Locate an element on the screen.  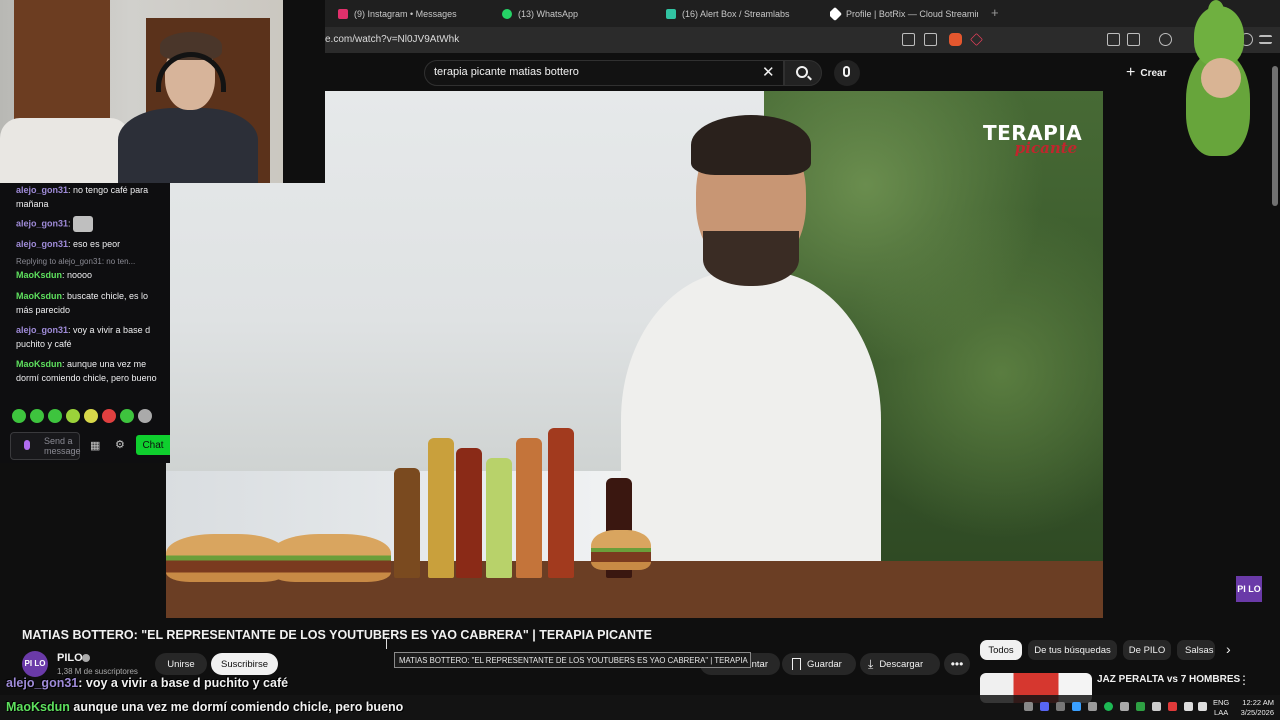
chat-text: eso es peor is located at coordinates (97, 244).